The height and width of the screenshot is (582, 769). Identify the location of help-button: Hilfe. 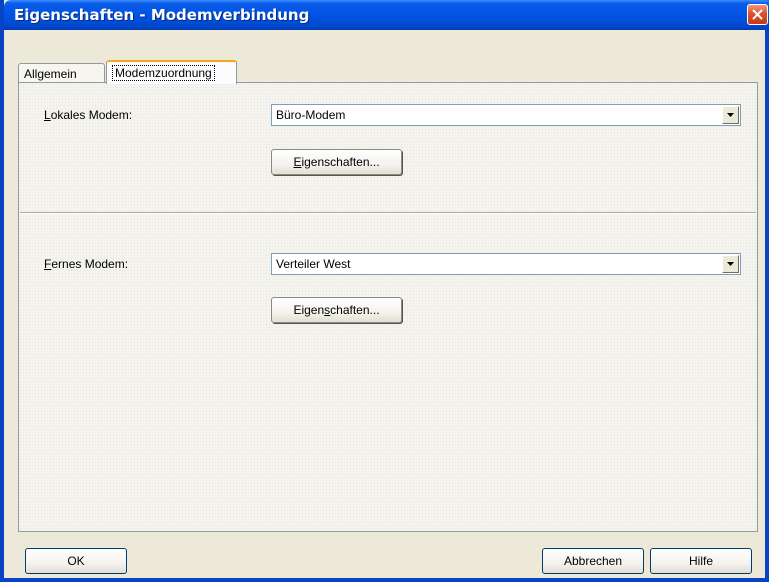
(701, 561).